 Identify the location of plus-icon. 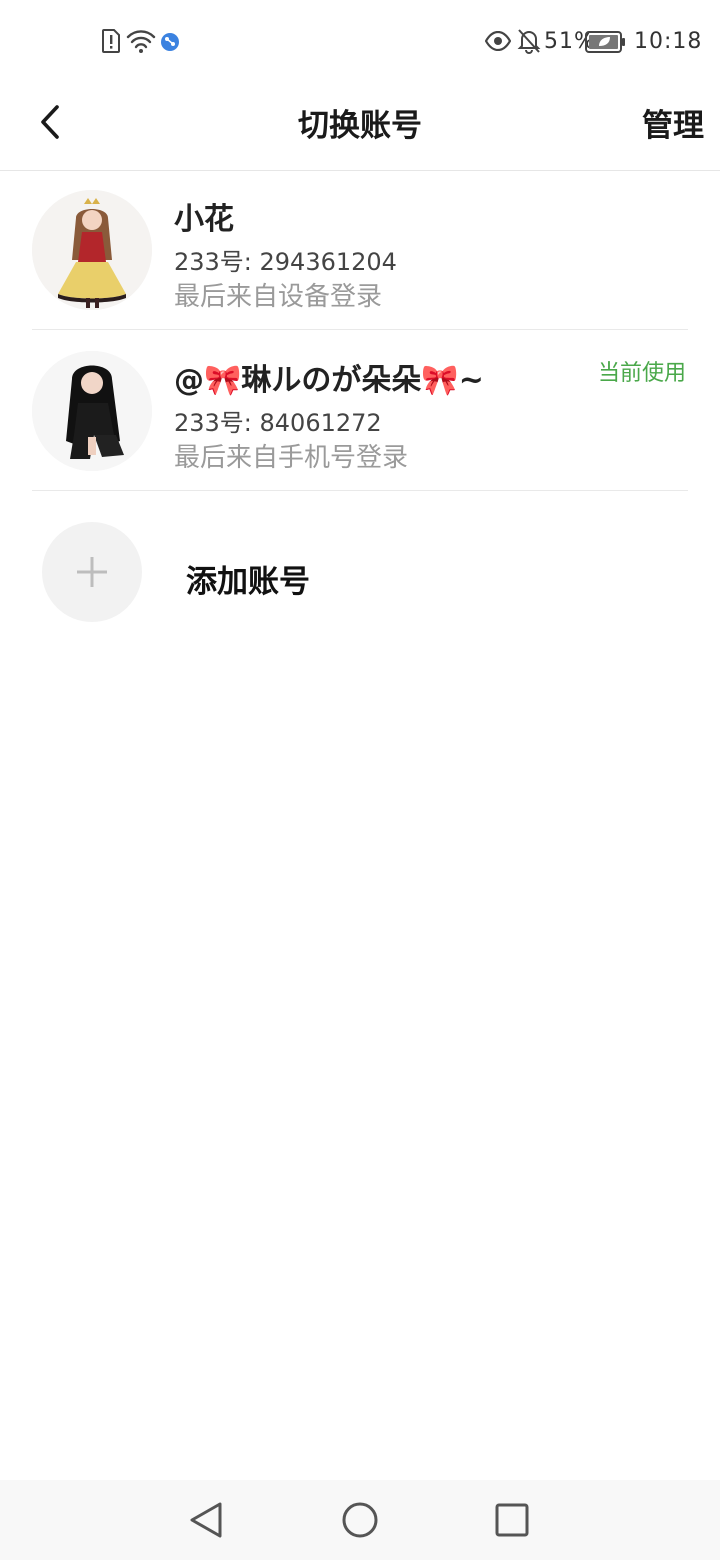
(92, 572).